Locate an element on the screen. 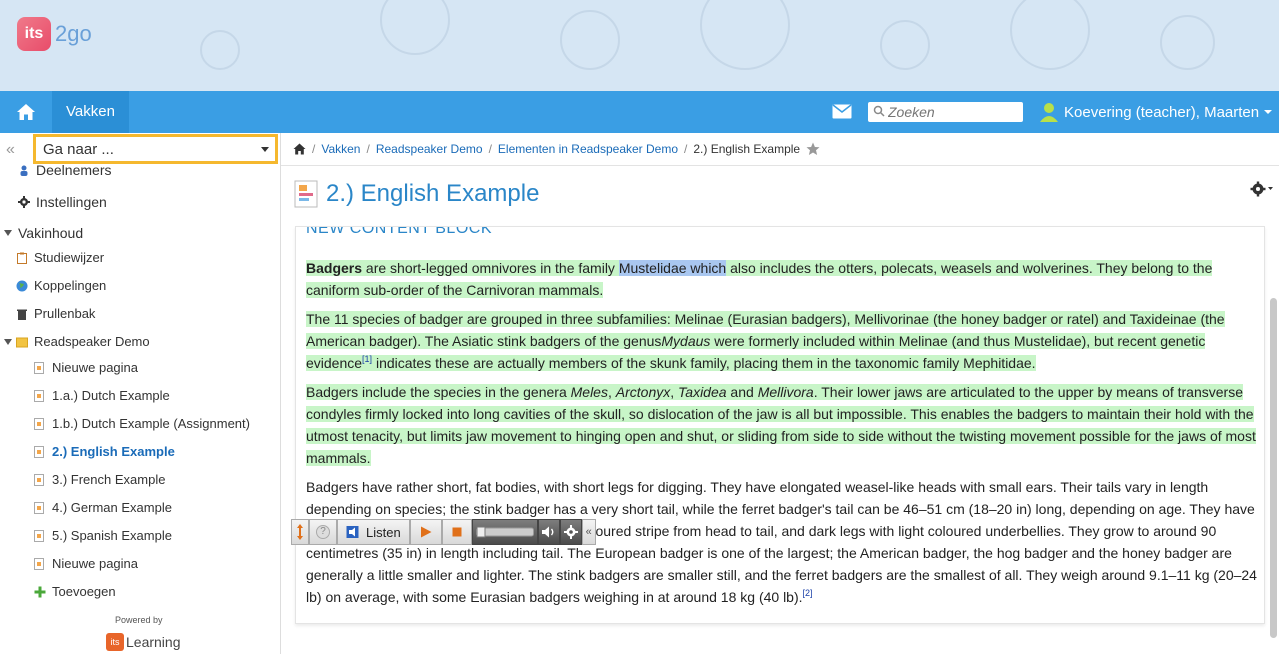 This screenshot has width=1279, height=654. p1-text-a: are short-legged omnivores in the family is located at coordinates (490, 268).